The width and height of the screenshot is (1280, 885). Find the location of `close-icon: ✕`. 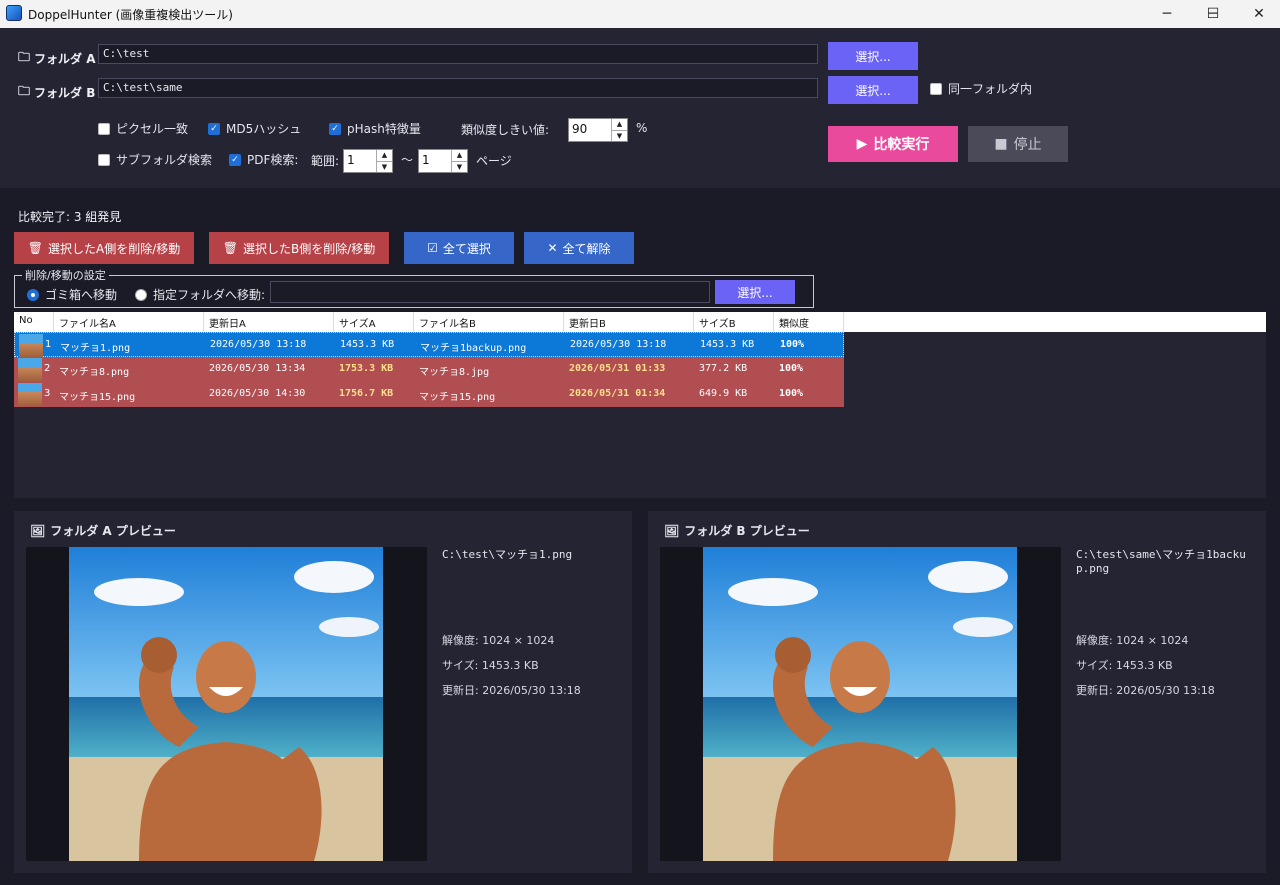

close-icon: ✕ is located at coordinates (1259, 14).